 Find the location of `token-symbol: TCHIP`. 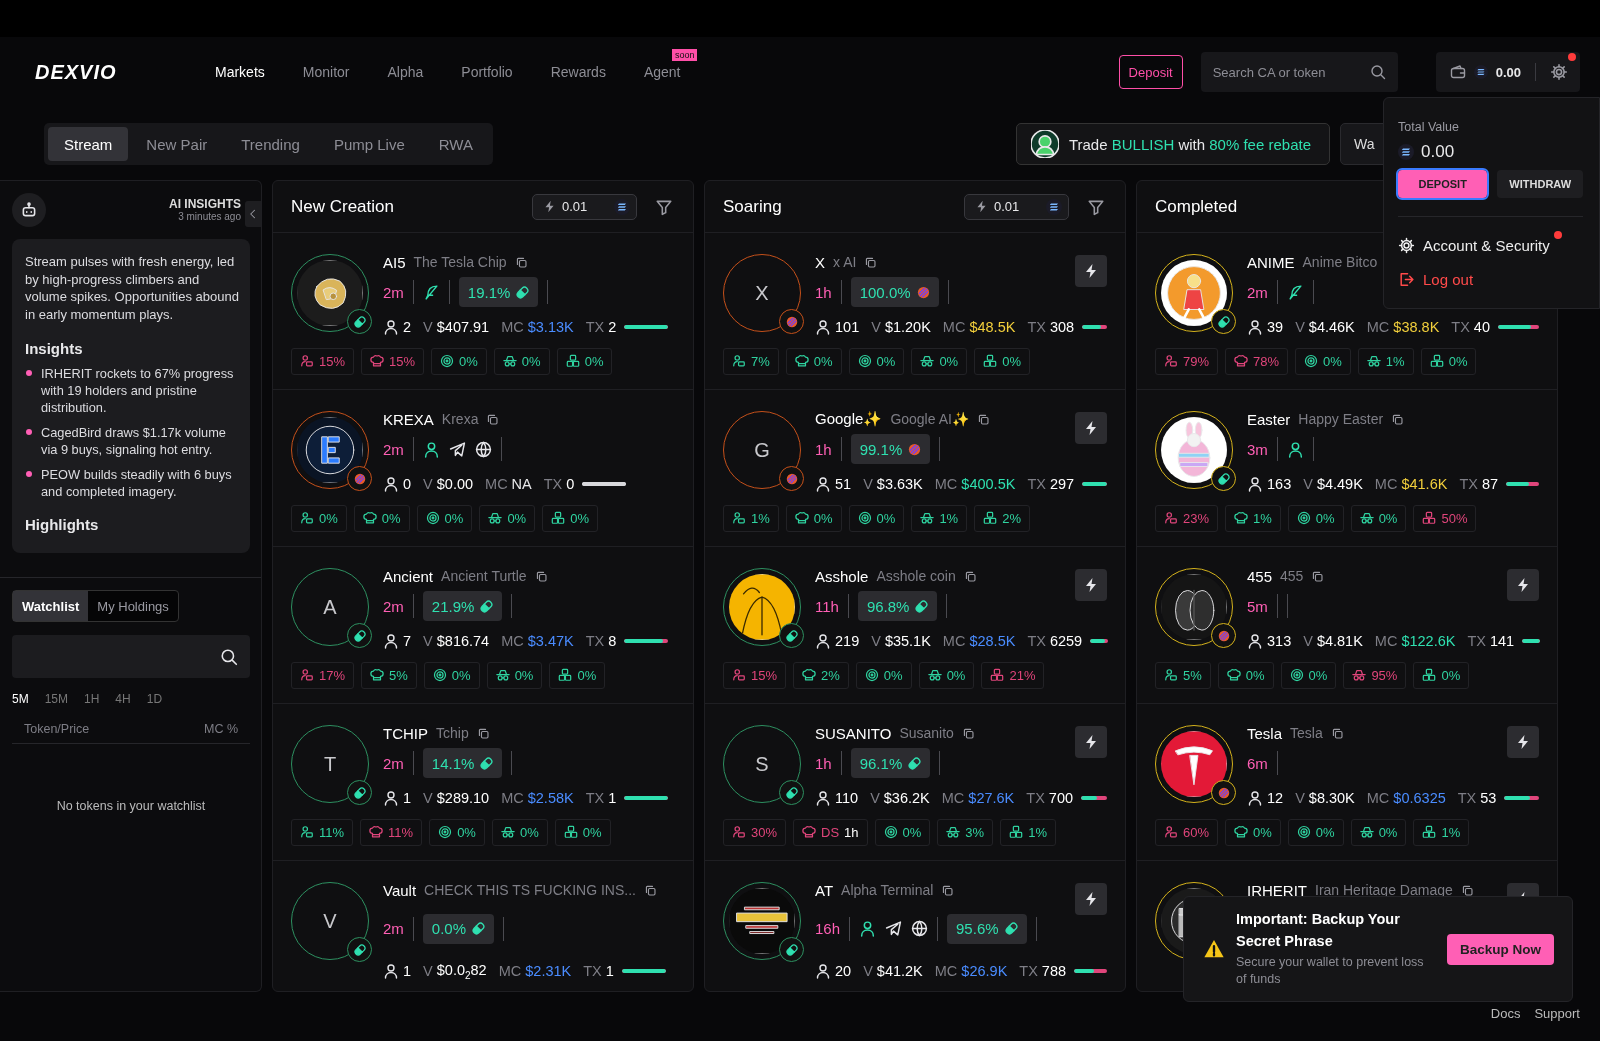

token-symbol: TCHIP is located at coordinates (405, 733).